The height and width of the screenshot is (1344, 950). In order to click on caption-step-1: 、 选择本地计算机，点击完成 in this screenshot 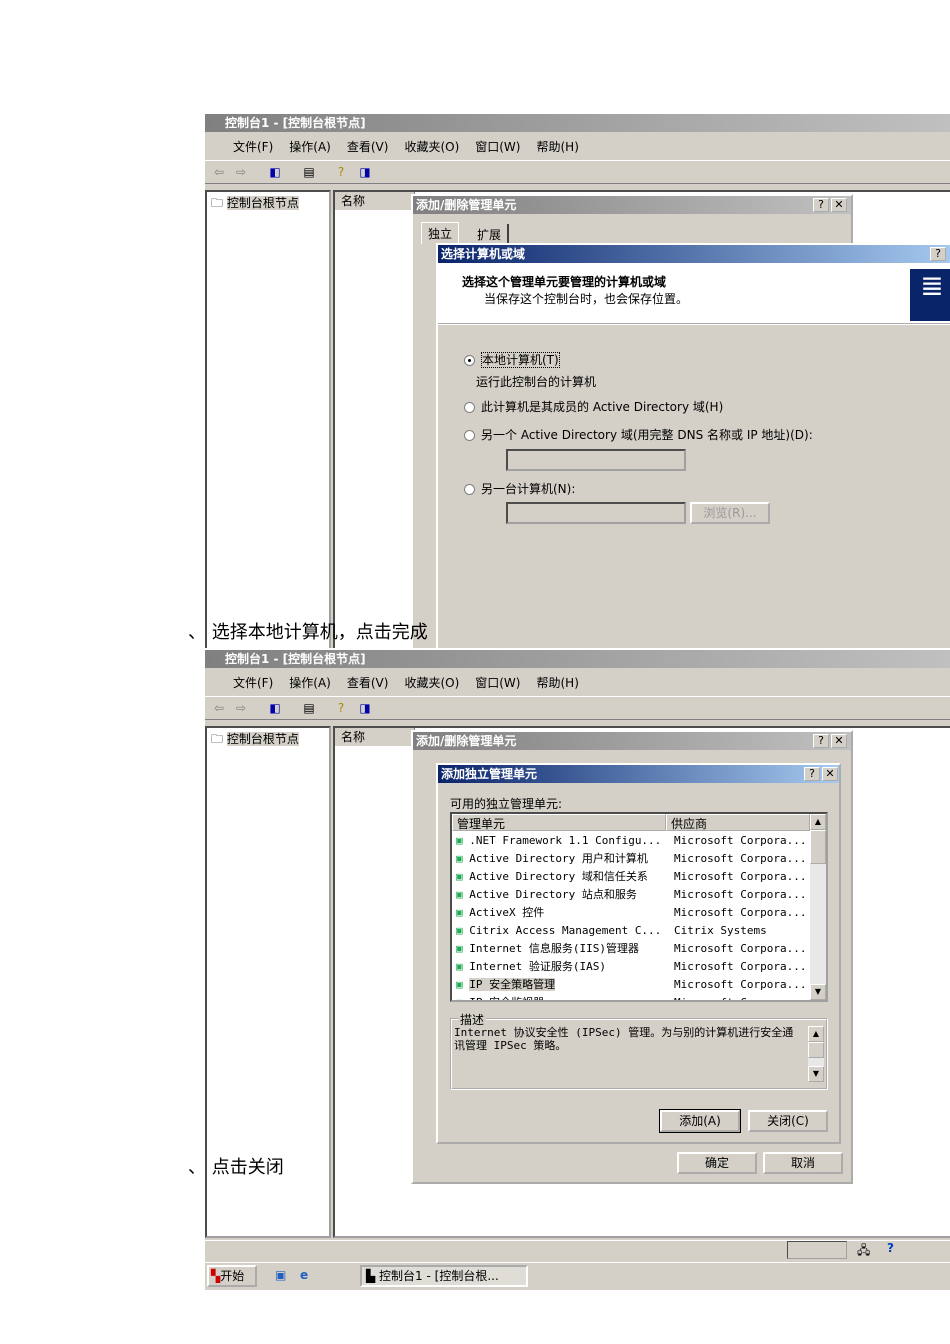, I will do `click(308, 632)`.